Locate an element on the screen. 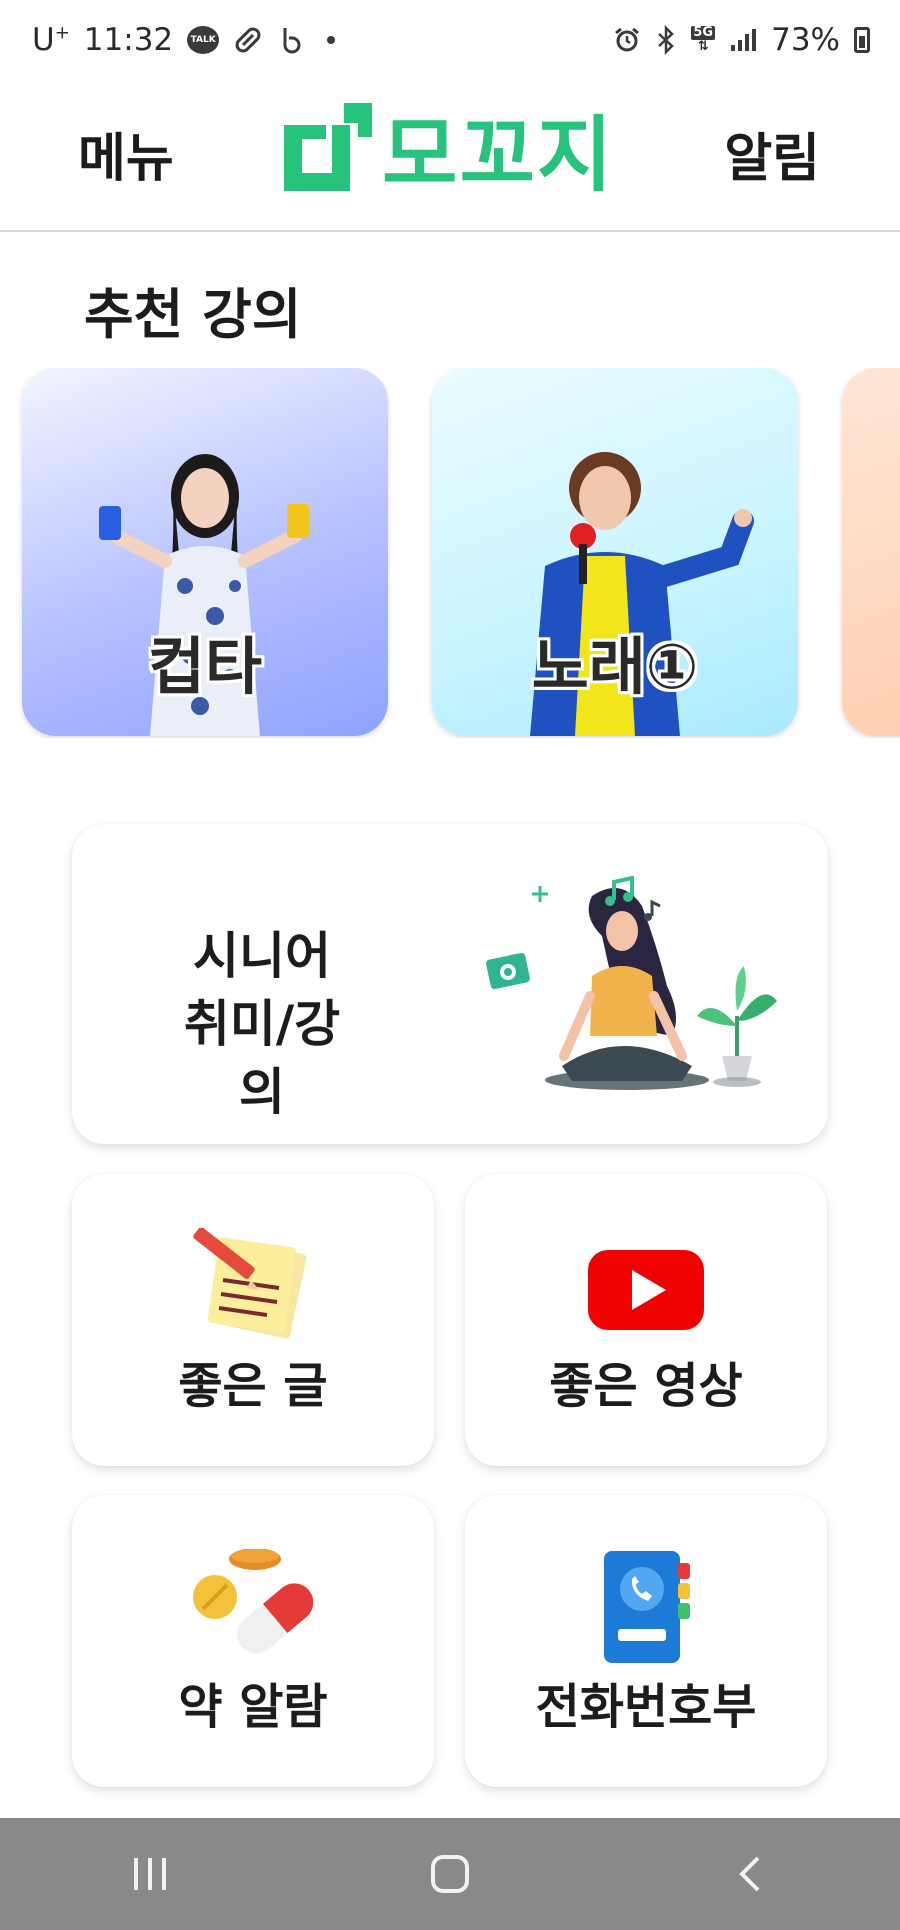 The height and width of the screenshot is (1930, 900). back-button is located at coordinates (750, 1874).